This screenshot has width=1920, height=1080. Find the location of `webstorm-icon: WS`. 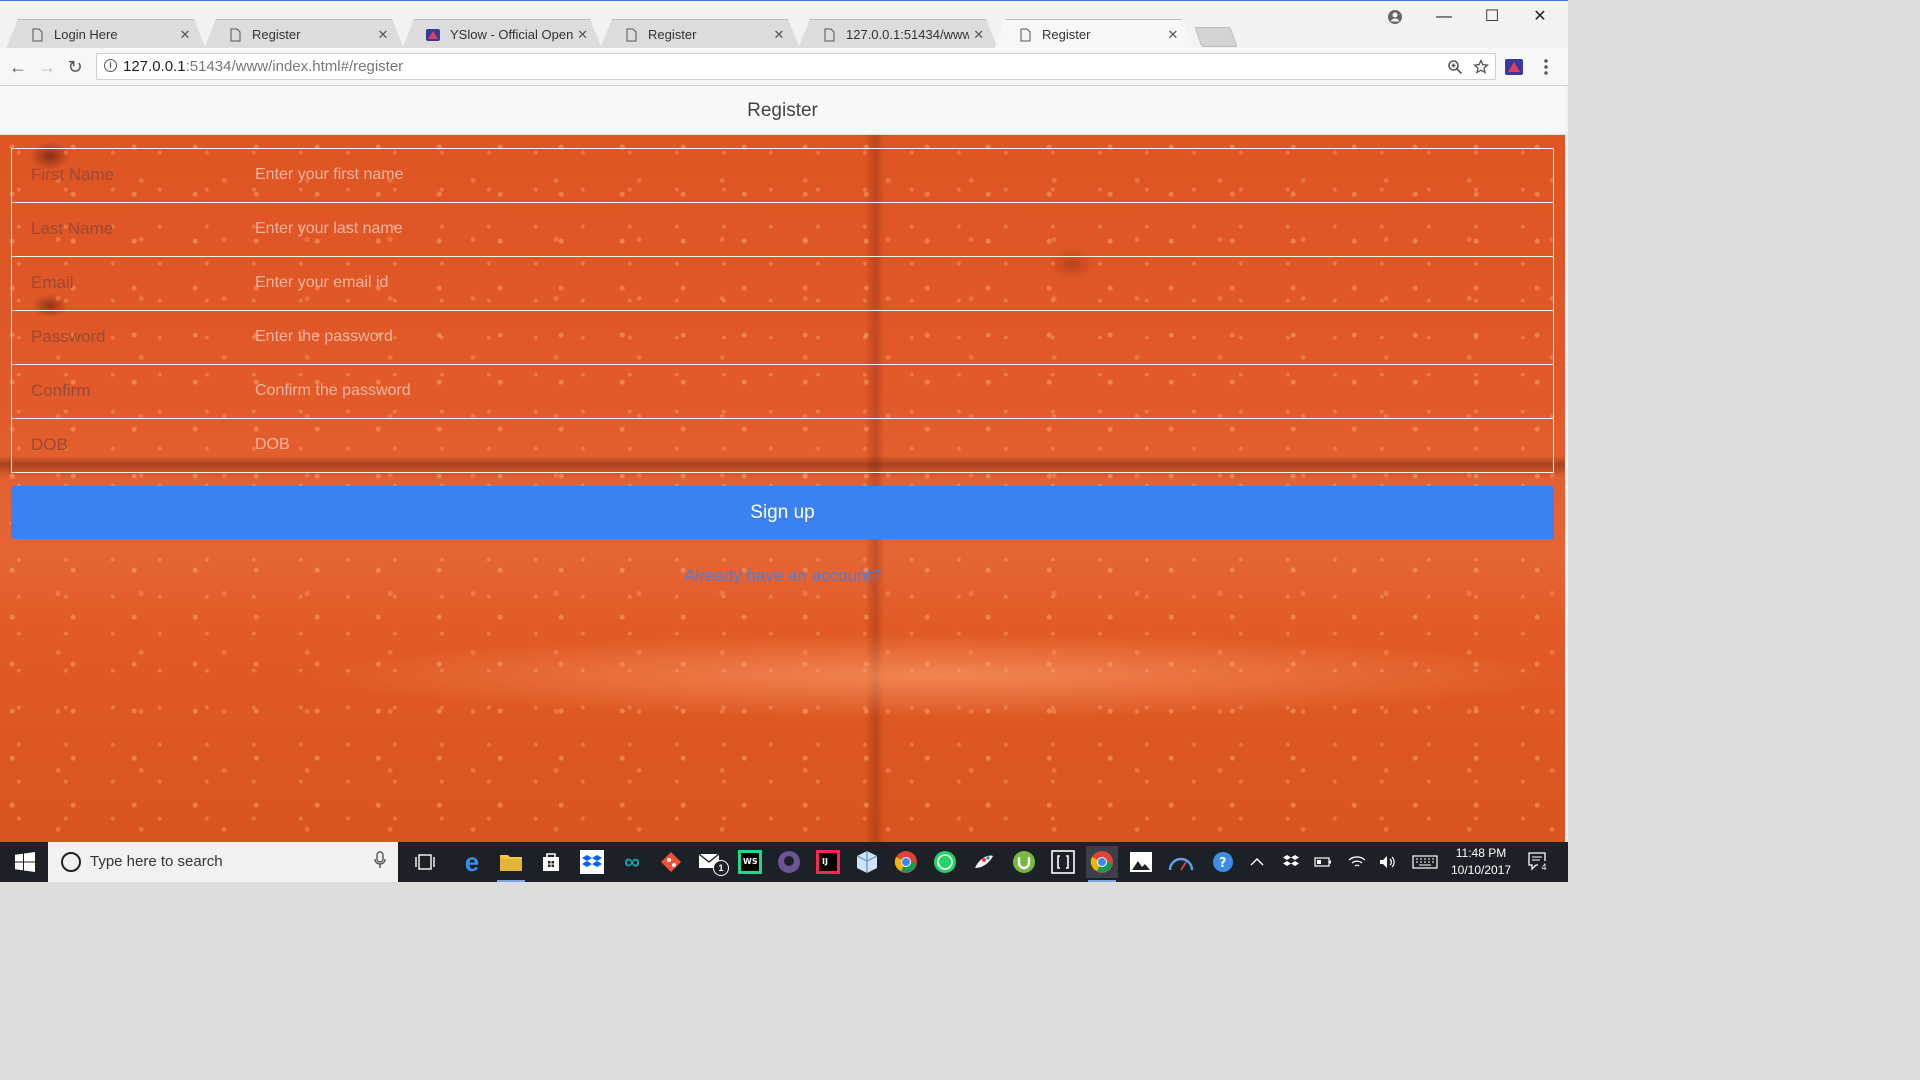

webstorm-icon: WS is located at coordinates (750, 862).